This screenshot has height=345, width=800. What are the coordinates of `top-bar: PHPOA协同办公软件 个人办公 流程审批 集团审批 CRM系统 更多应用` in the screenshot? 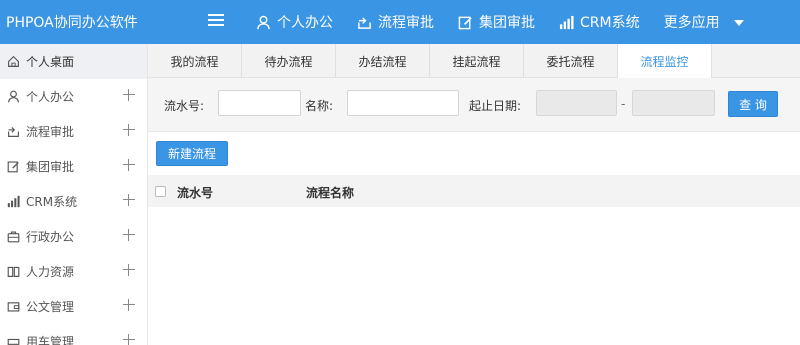 It's located at (400, 22).